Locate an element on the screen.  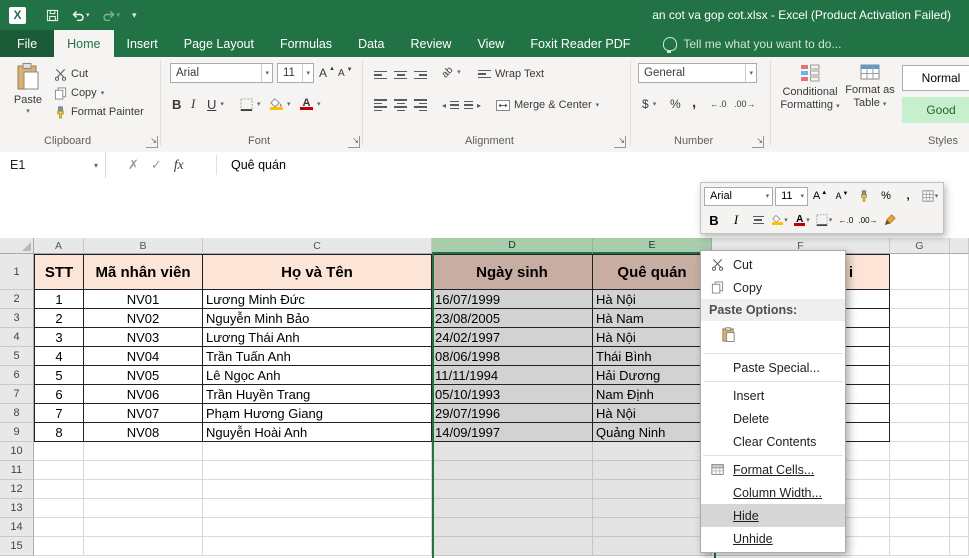
cell-E5: Thái Bình is located at coordinates (652, 356).